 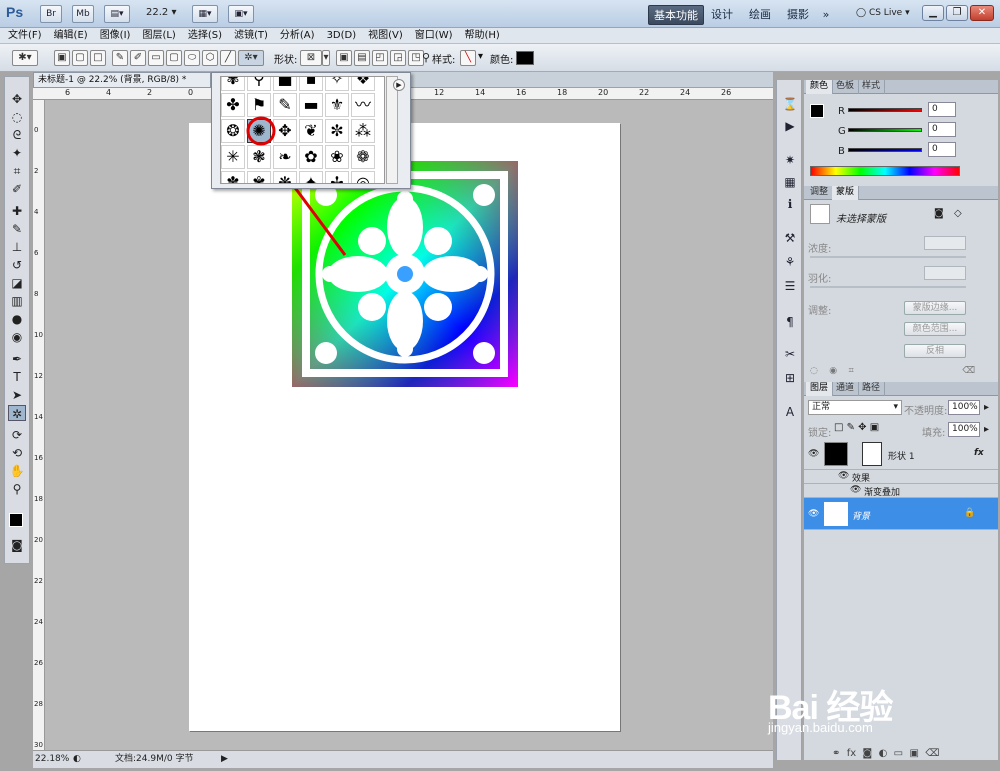 What do you see at coordinates (939, 213) in the screenshot?
I see `pixel-mask-icon: ◙` at bounding box center [939, 213].